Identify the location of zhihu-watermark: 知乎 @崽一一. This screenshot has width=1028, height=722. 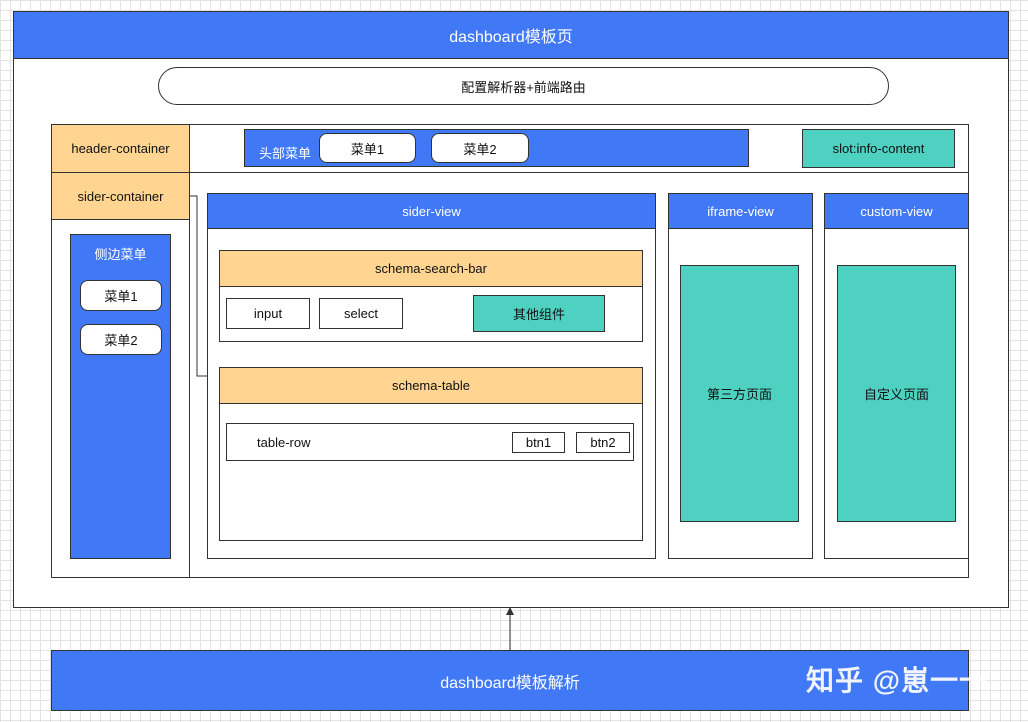
(906, 679).